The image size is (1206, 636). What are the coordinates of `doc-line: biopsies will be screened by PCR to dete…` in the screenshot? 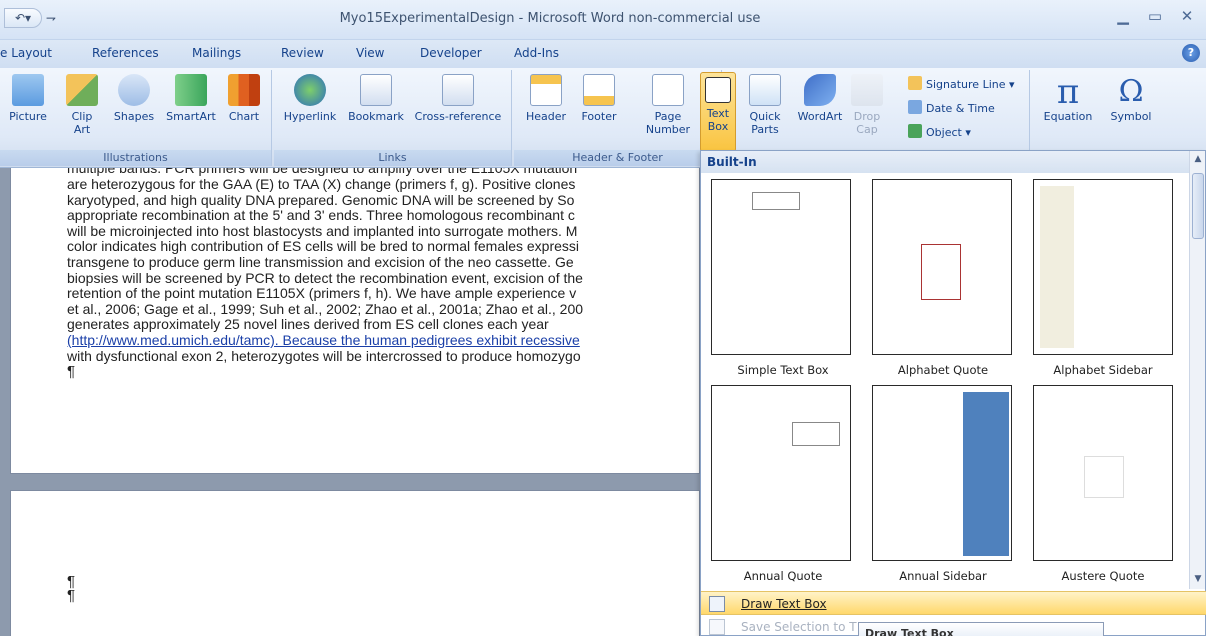 It's located at (325, 278).